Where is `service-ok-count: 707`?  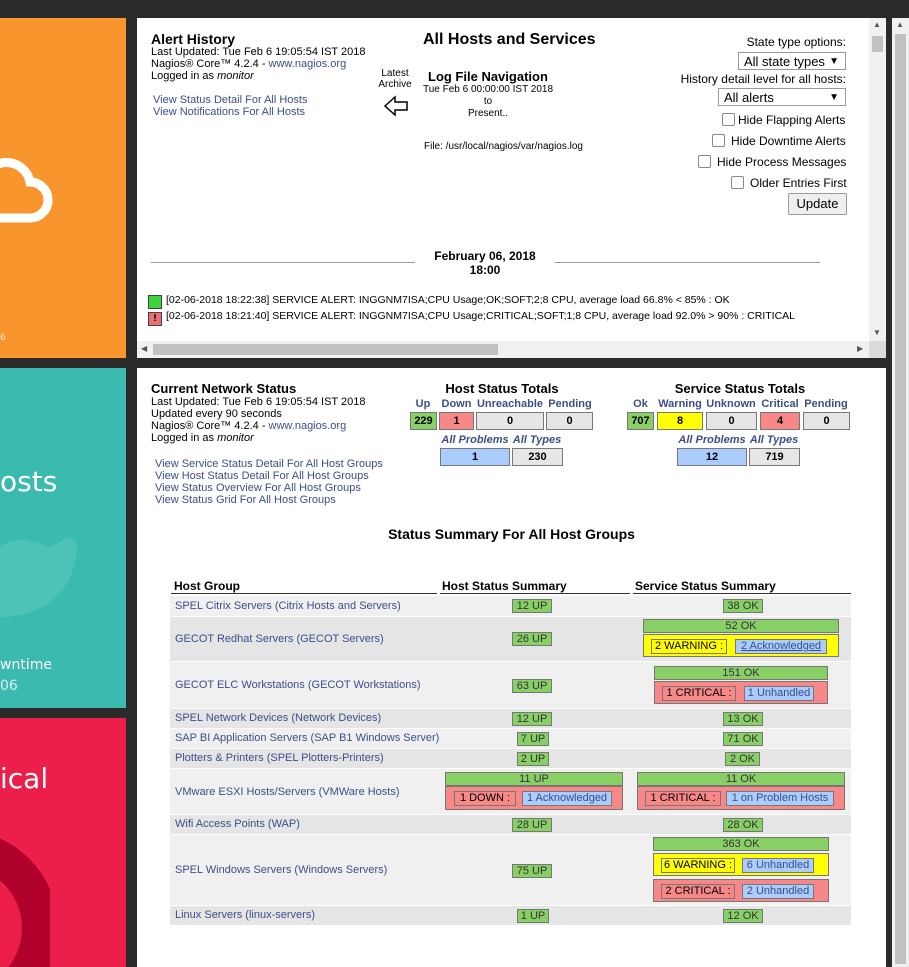
service-ok-count: 707 is located at coordinates (640, 421).